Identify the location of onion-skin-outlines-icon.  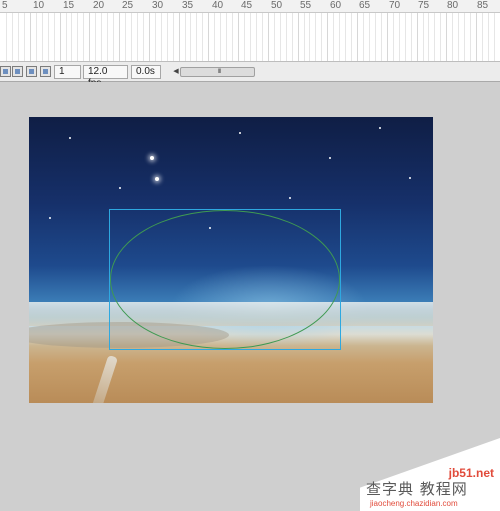
(31, 71).